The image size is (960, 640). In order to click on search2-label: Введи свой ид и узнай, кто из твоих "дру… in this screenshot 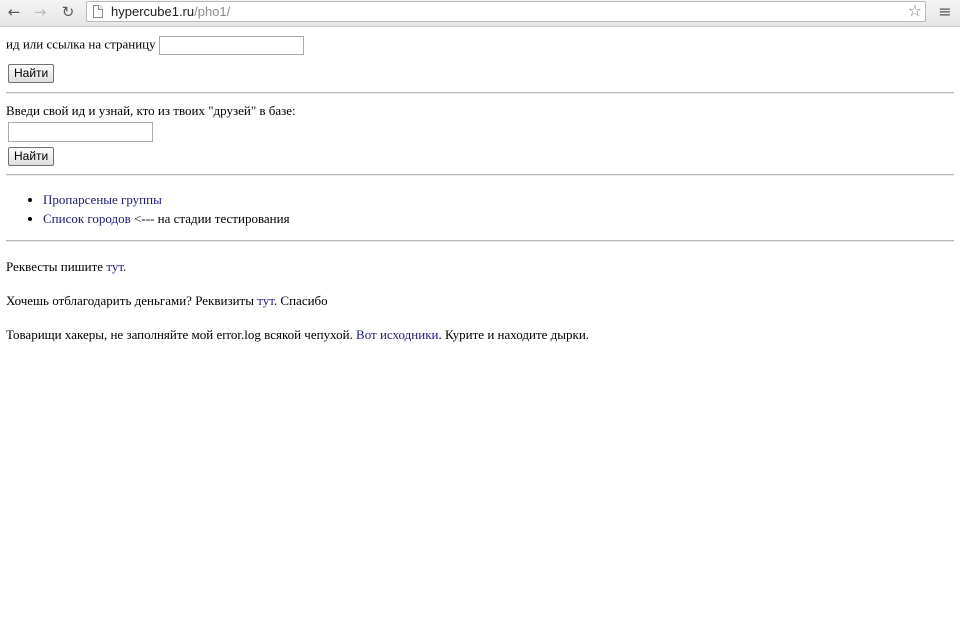, I will do `click(151, 110)`.